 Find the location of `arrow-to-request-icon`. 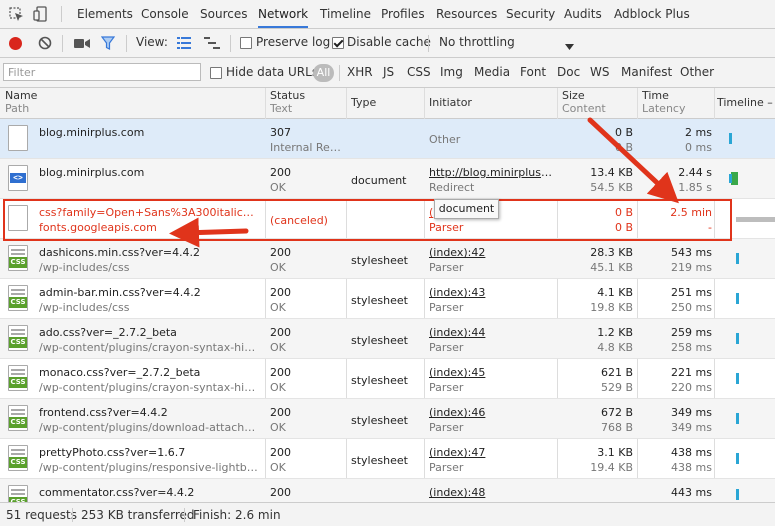

arrow-to-request-icon is located at coordinates (209, 232).